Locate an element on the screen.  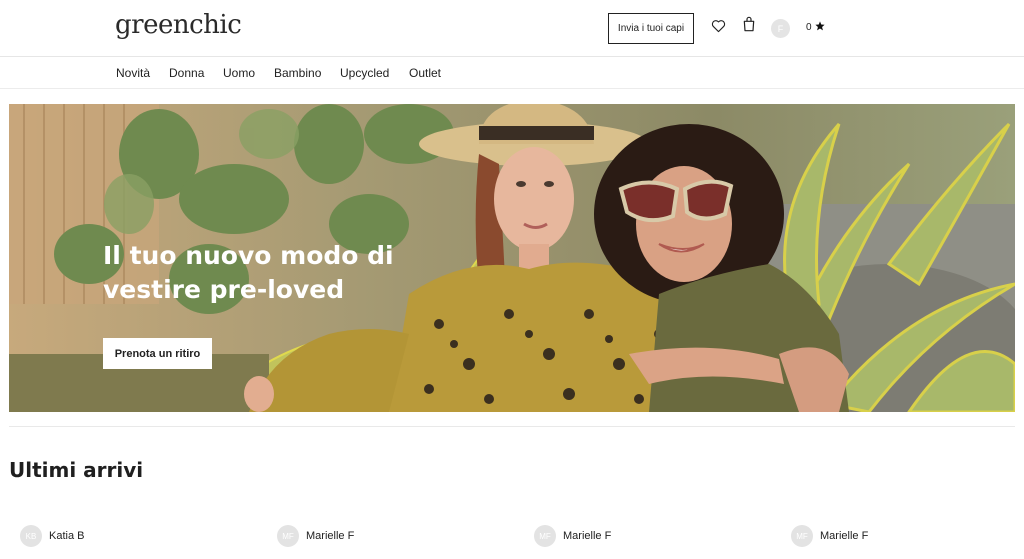
nav-item-upcycled: Upcycled is located at coordinates (364, 73).